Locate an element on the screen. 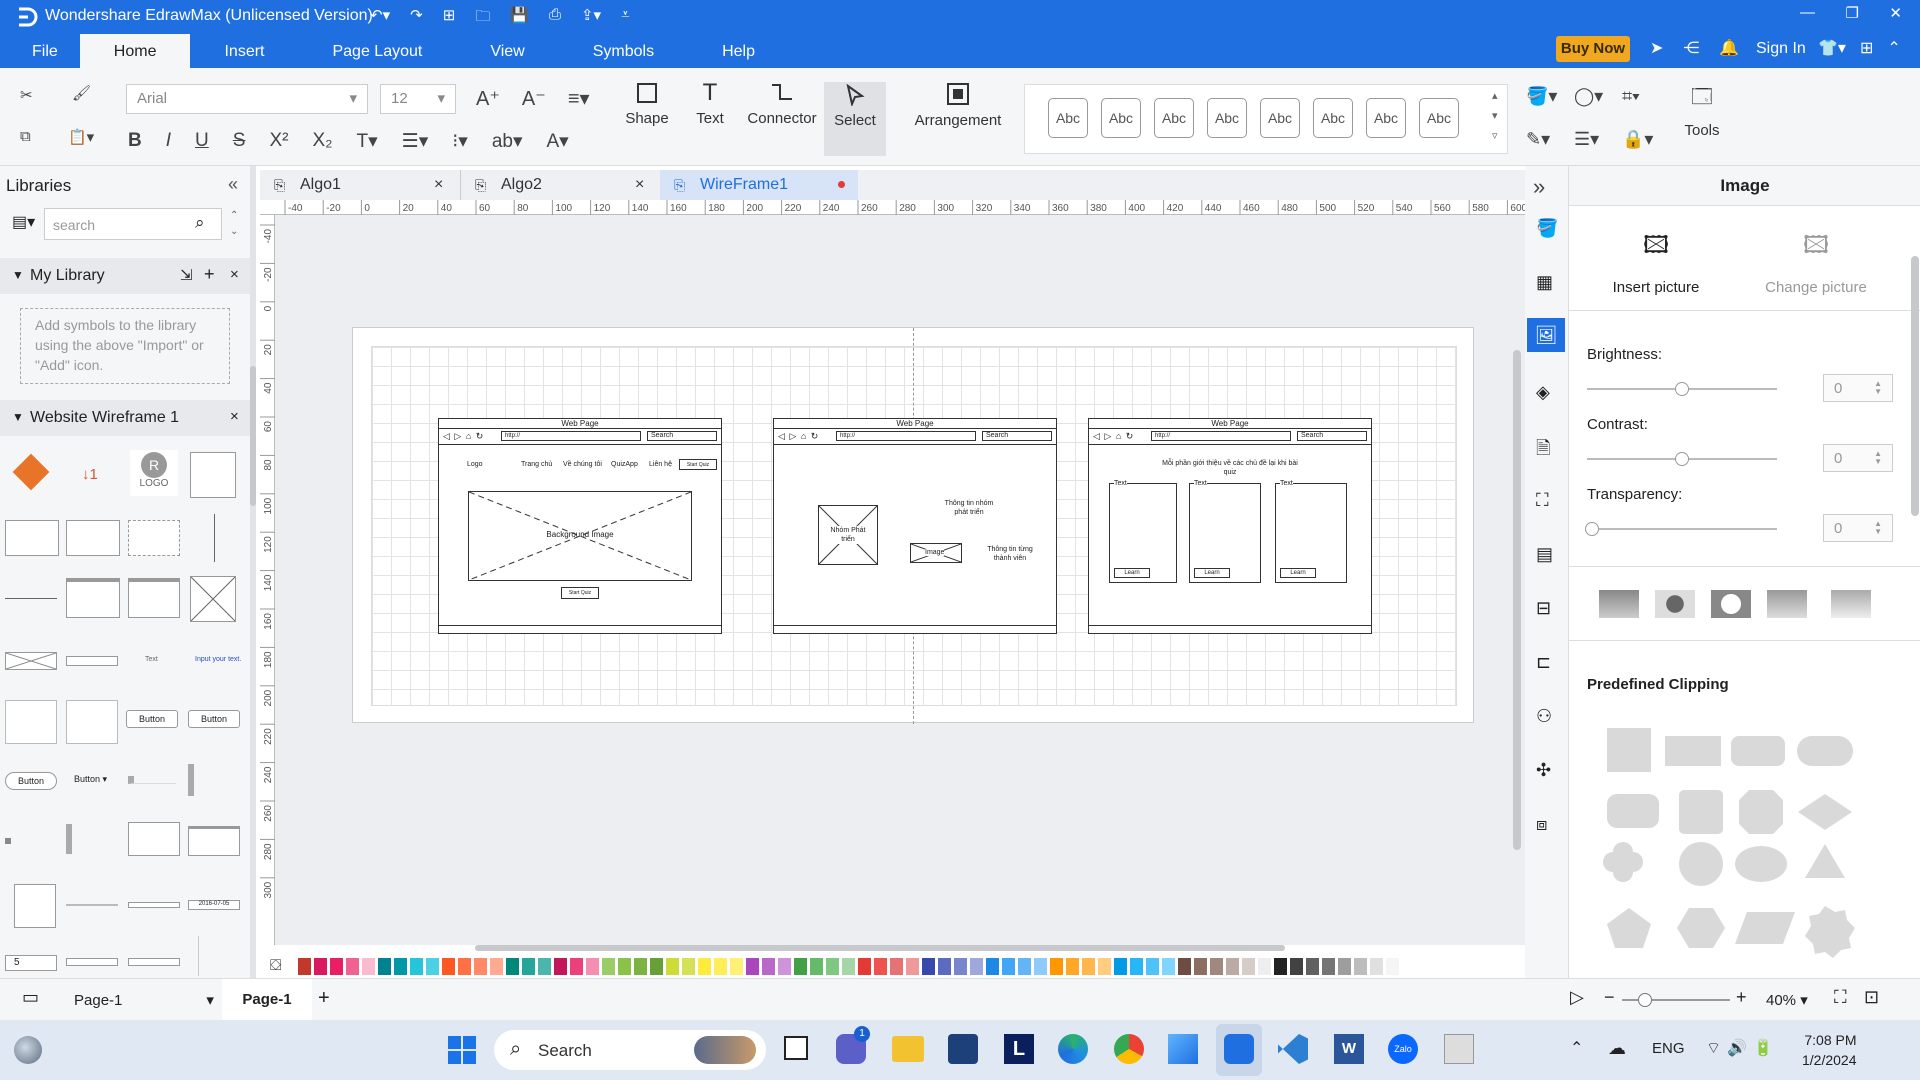 This screenshot has width=1920, height=1080. table-panel-icon: ▤ is located at coordinates (1544, 554).